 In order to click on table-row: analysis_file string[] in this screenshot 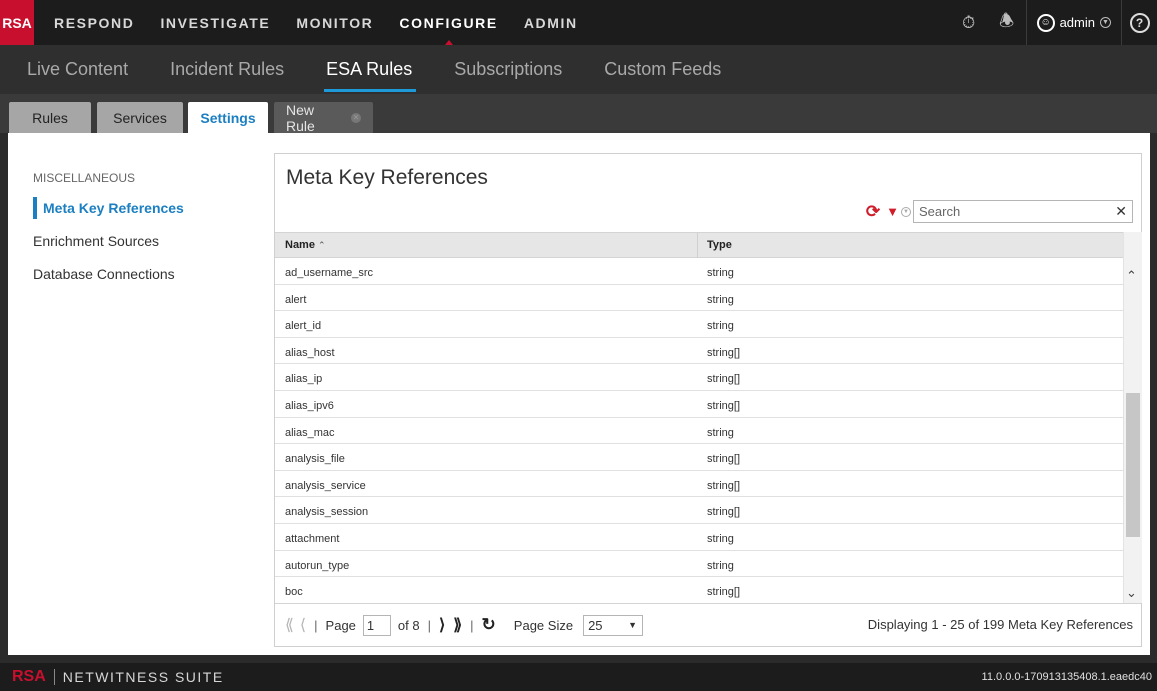, I will do `click(699, 457)`.